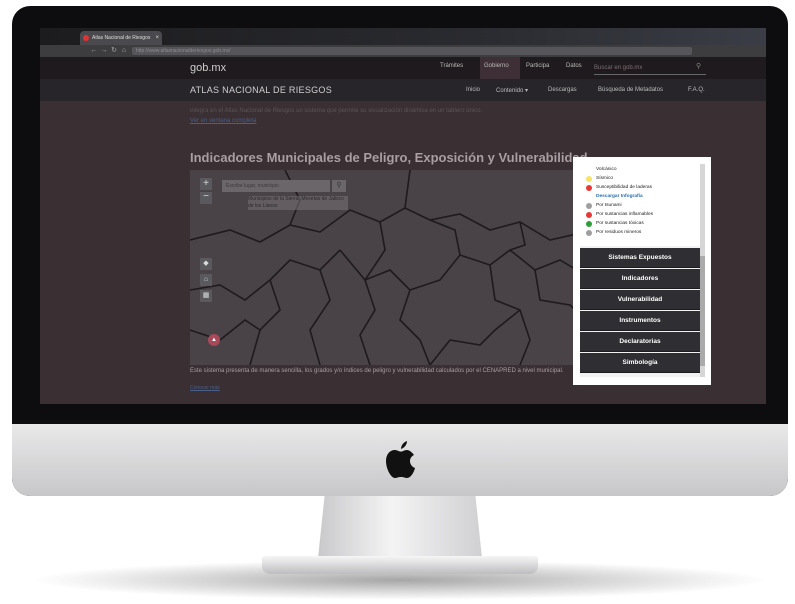  Describe the element at coordinates (206, 198) in the screenshot. I see `zoom-out-button: −` at that location.